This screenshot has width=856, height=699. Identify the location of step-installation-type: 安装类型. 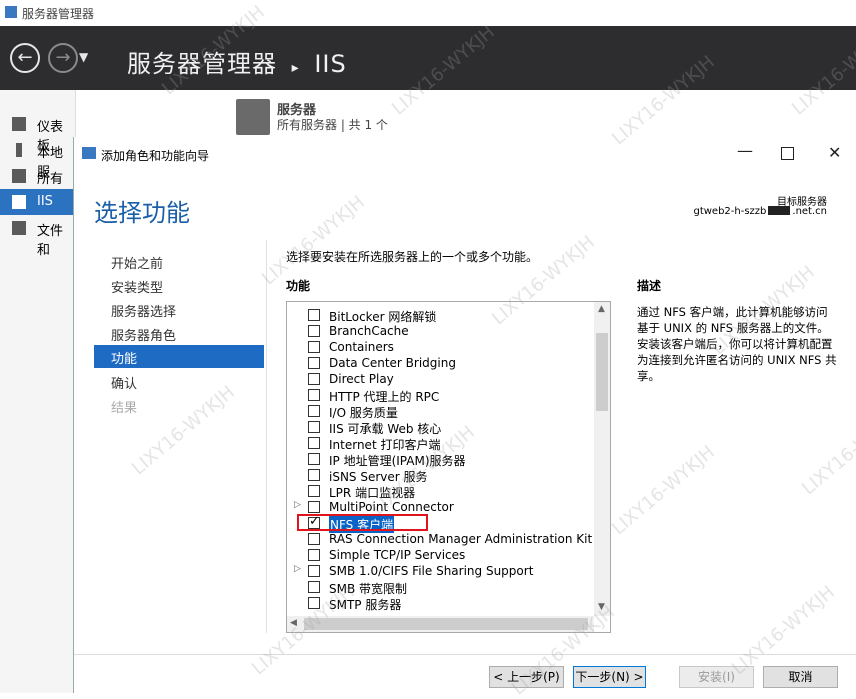
(137, 286).